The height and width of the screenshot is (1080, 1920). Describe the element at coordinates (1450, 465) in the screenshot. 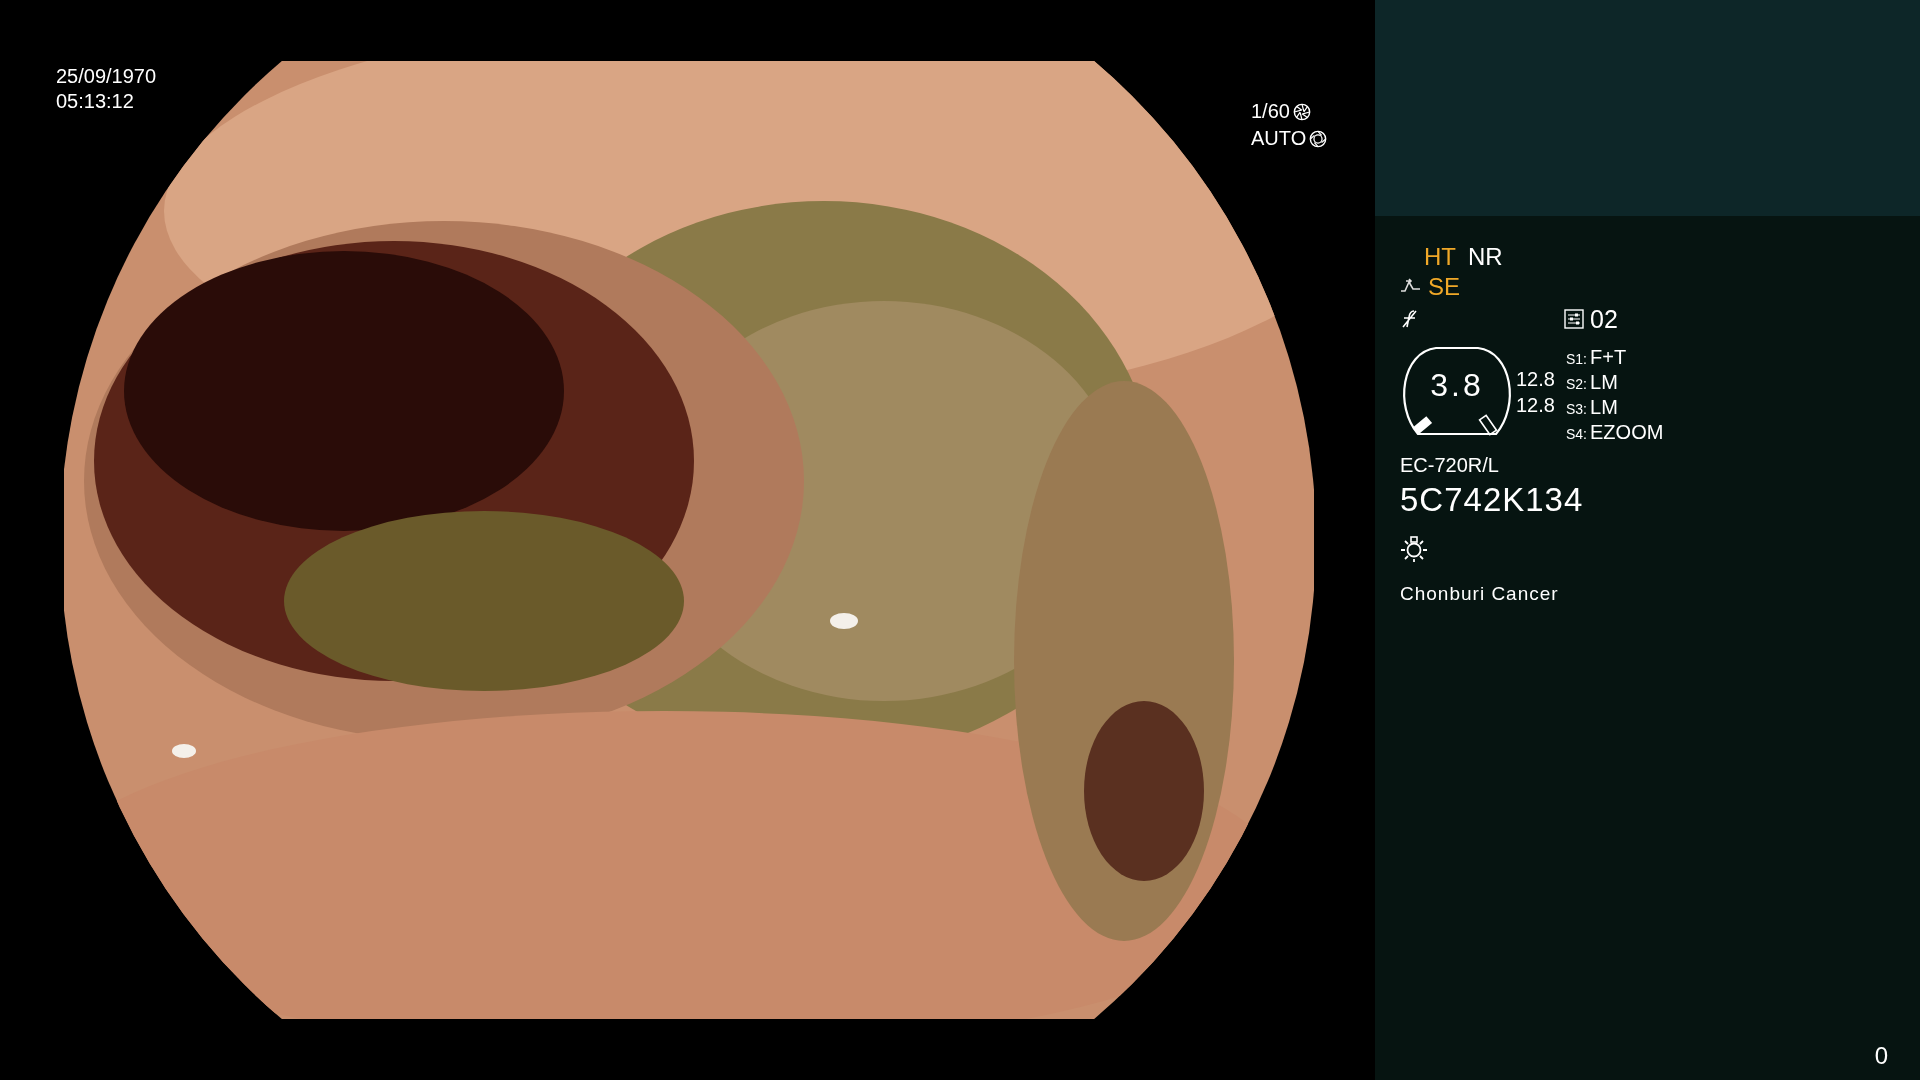

I see `scope-model: EC-720R/L` at that location.